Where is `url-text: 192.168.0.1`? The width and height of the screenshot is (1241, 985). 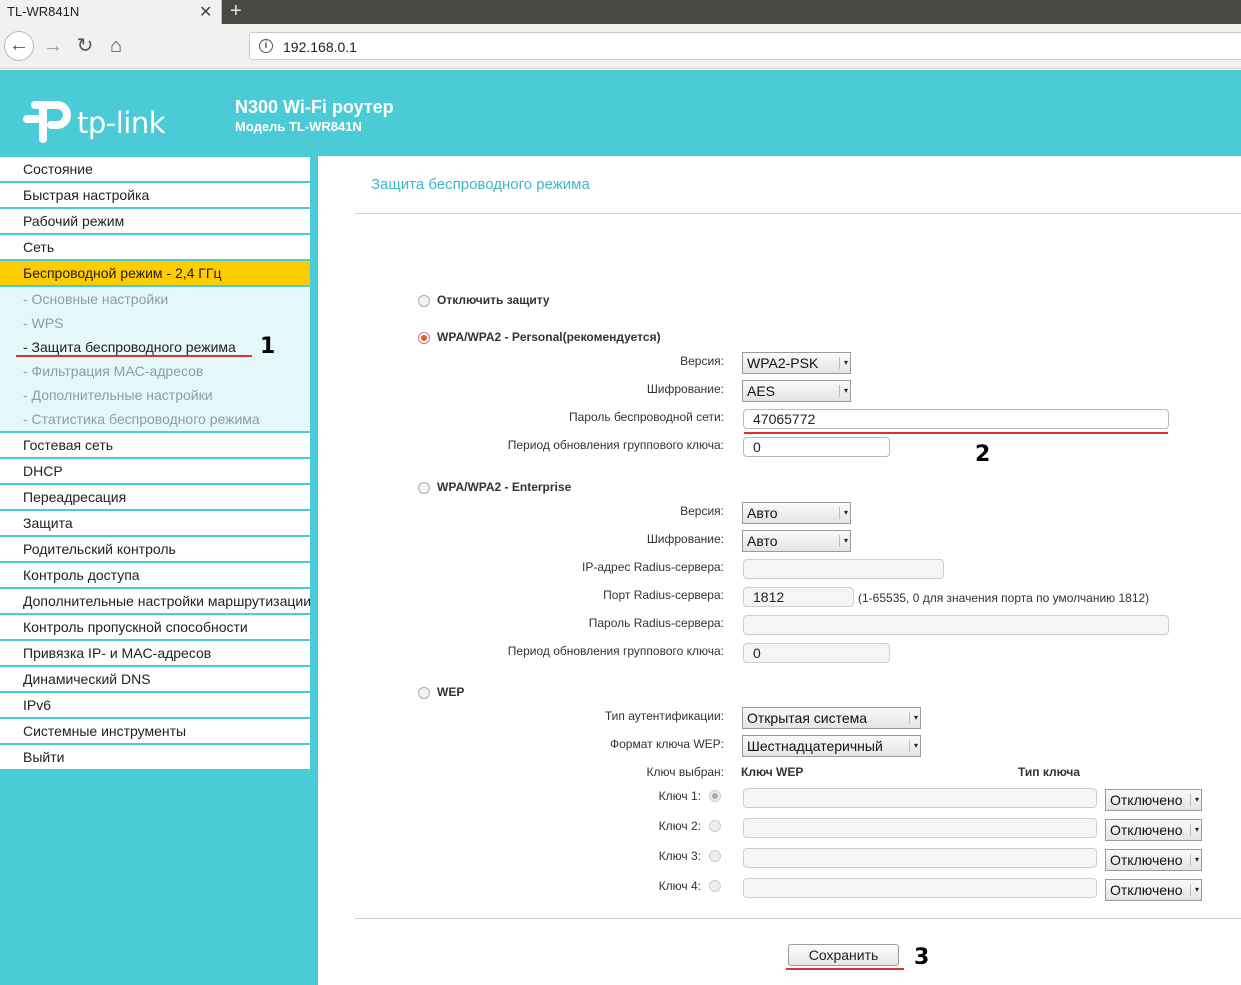 url-text: 192.168.0.1 is located at coordinates (320, 47).